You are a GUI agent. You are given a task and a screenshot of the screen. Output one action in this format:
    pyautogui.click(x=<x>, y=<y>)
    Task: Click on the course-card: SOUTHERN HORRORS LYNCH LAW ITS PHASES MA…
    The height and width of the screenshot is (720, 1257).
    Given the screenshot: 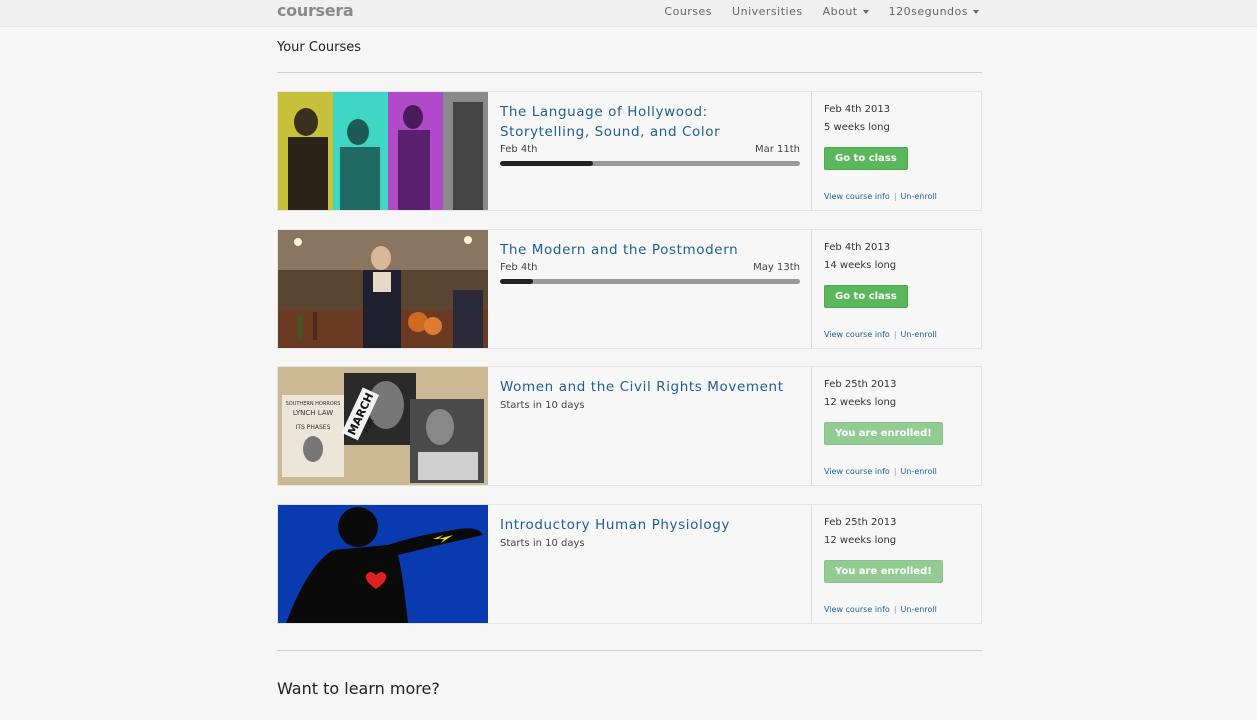 What is the action you would take?
    pyautogui.click(x=629, y=426)
    